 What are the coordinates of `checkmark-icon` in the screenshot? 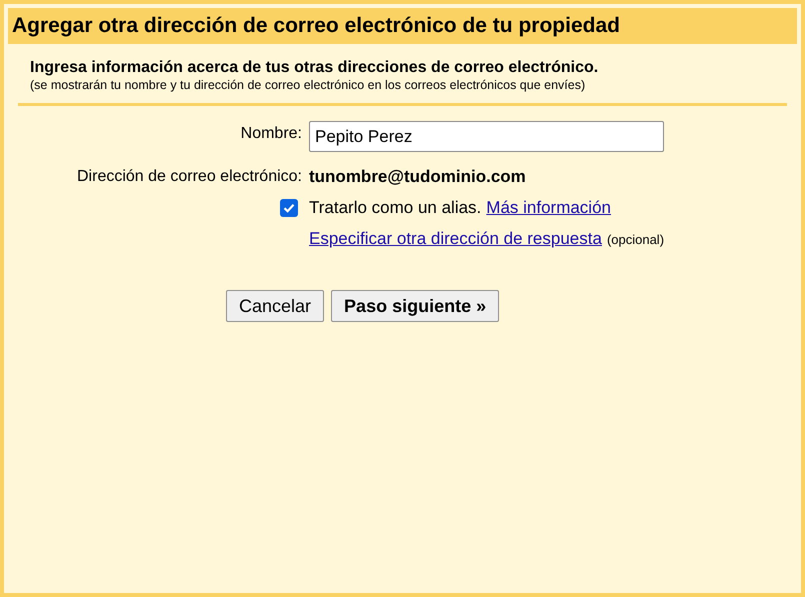 It's located at (289, 208).